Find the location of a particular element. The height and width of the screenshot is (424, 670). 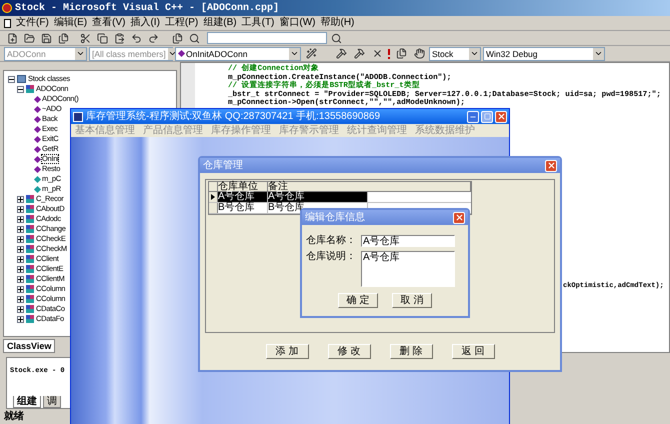

dialog-title: 编辑仓库信息 is located at coordinates (335, 218).